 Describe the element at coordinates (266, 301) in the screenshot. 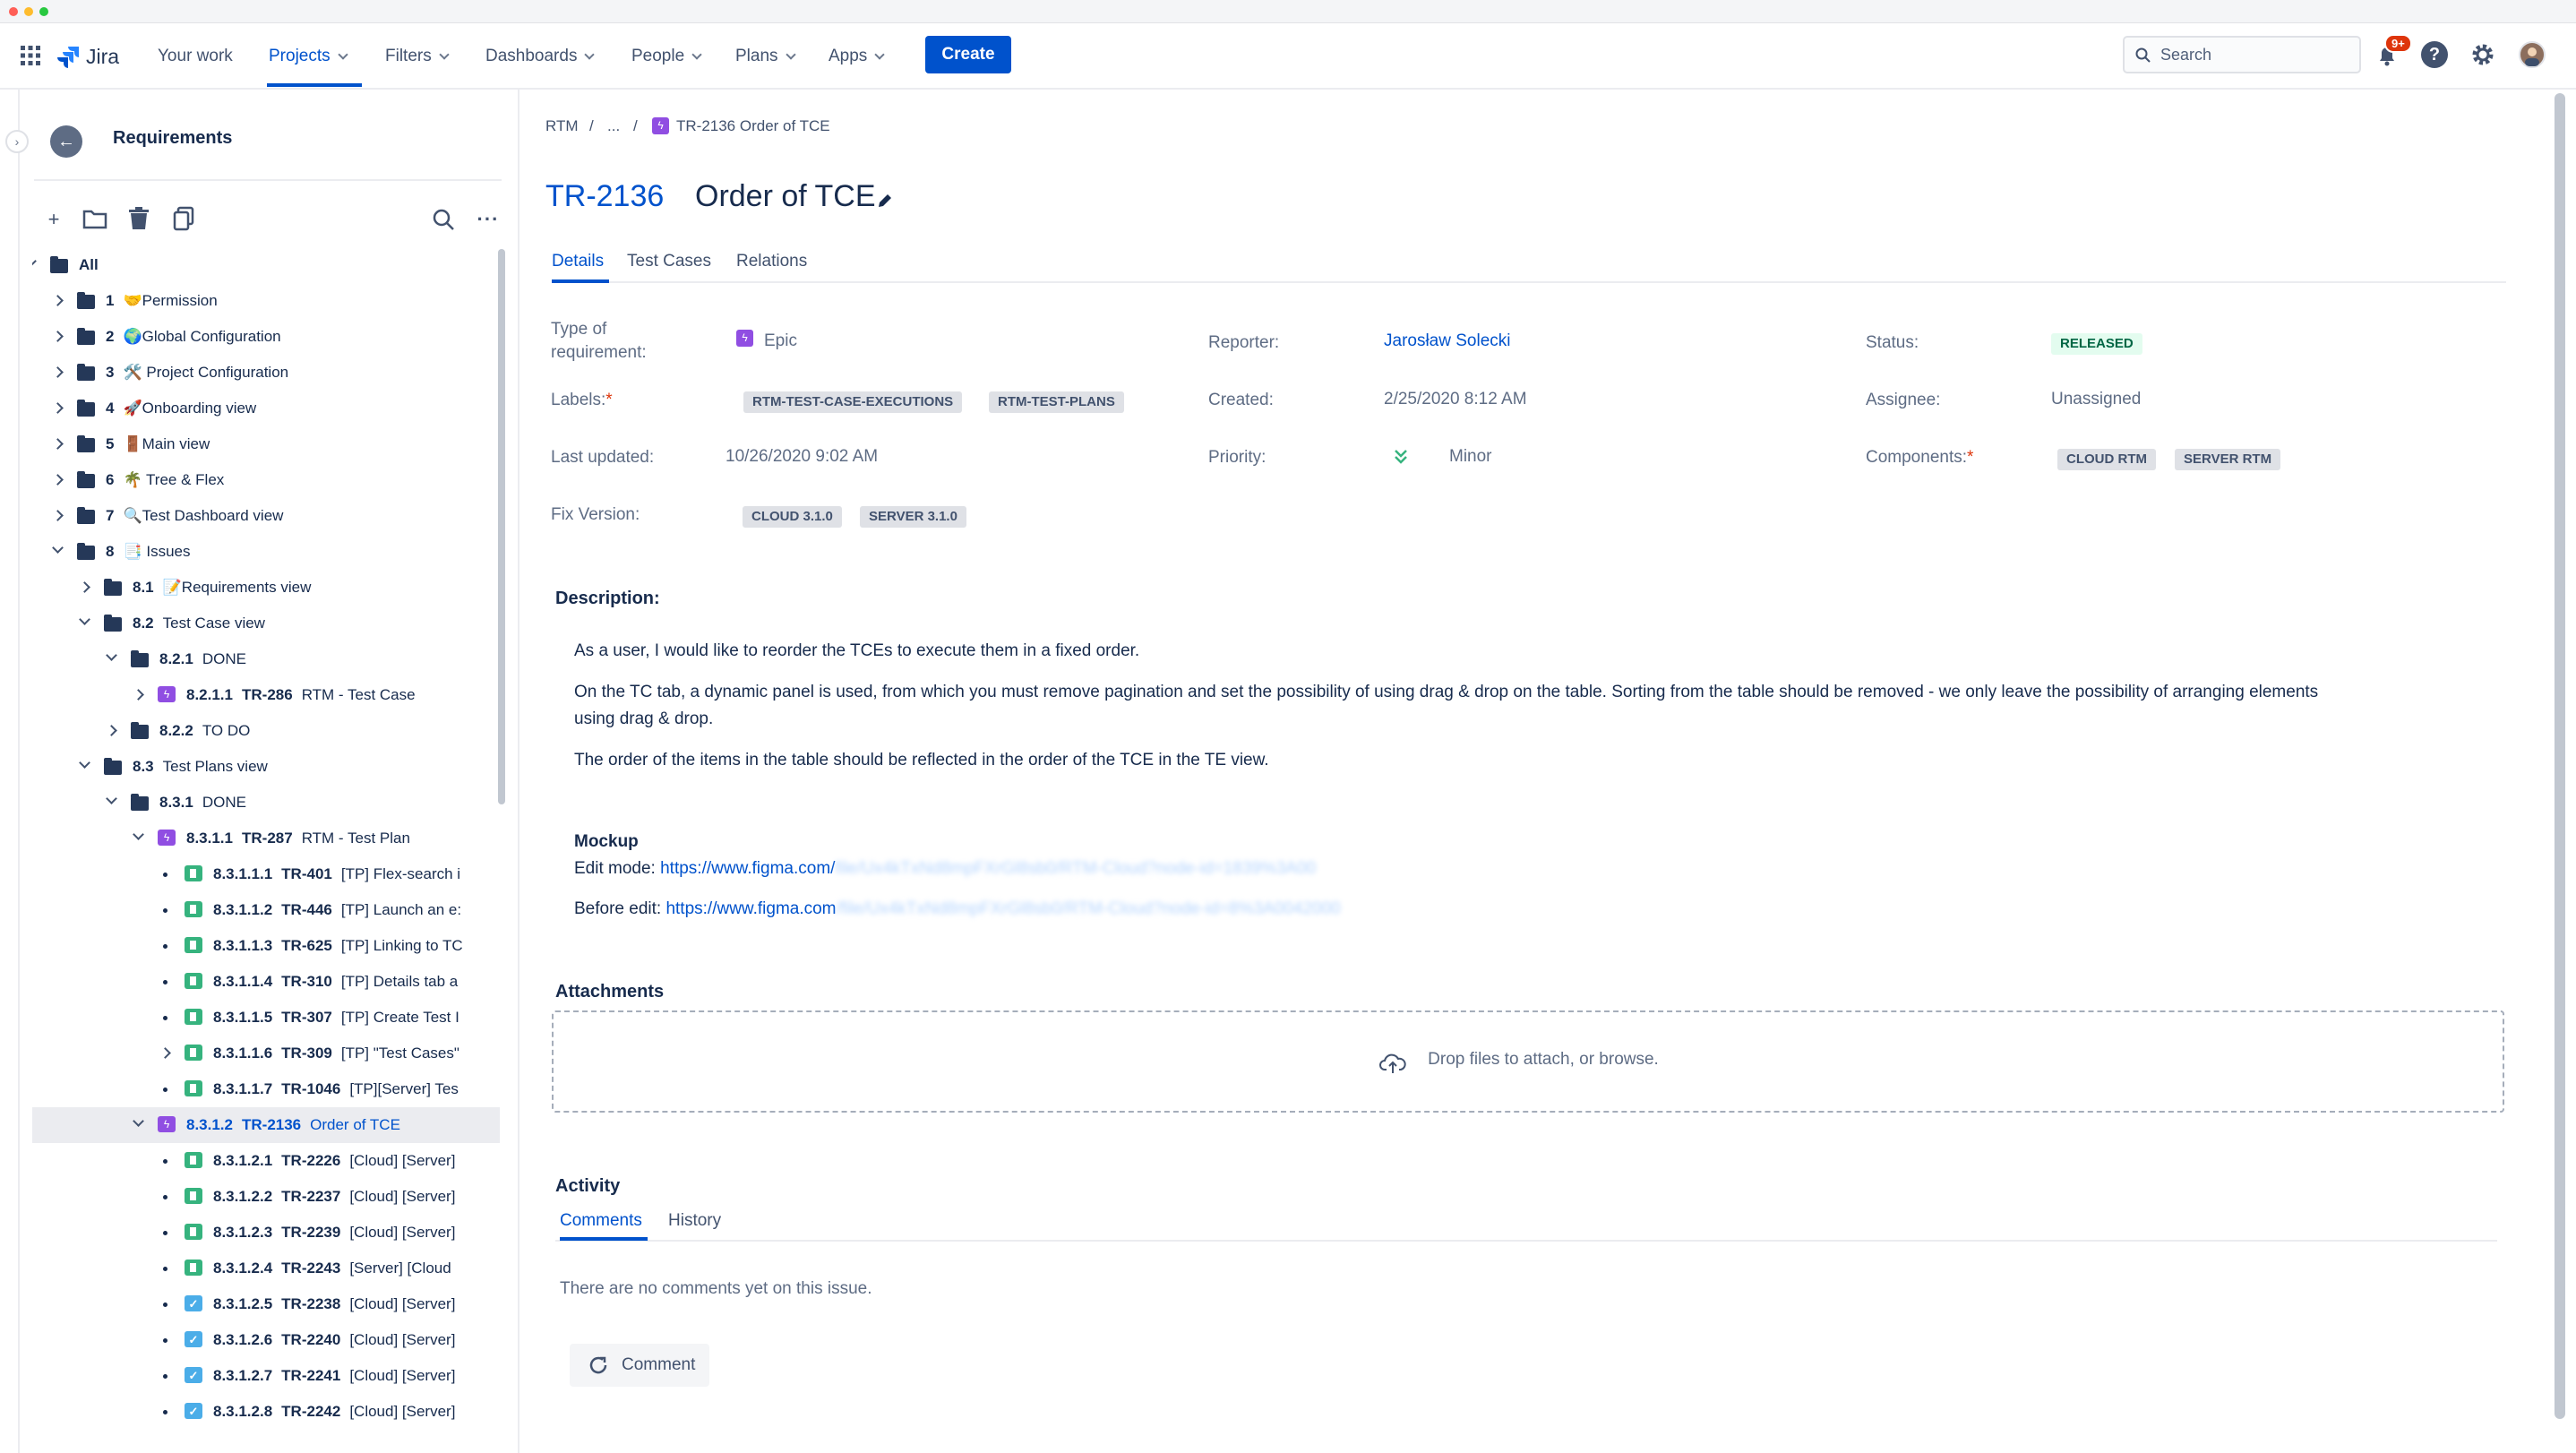

I see `tree-folder-row: 1 🤝Permission` at that location.